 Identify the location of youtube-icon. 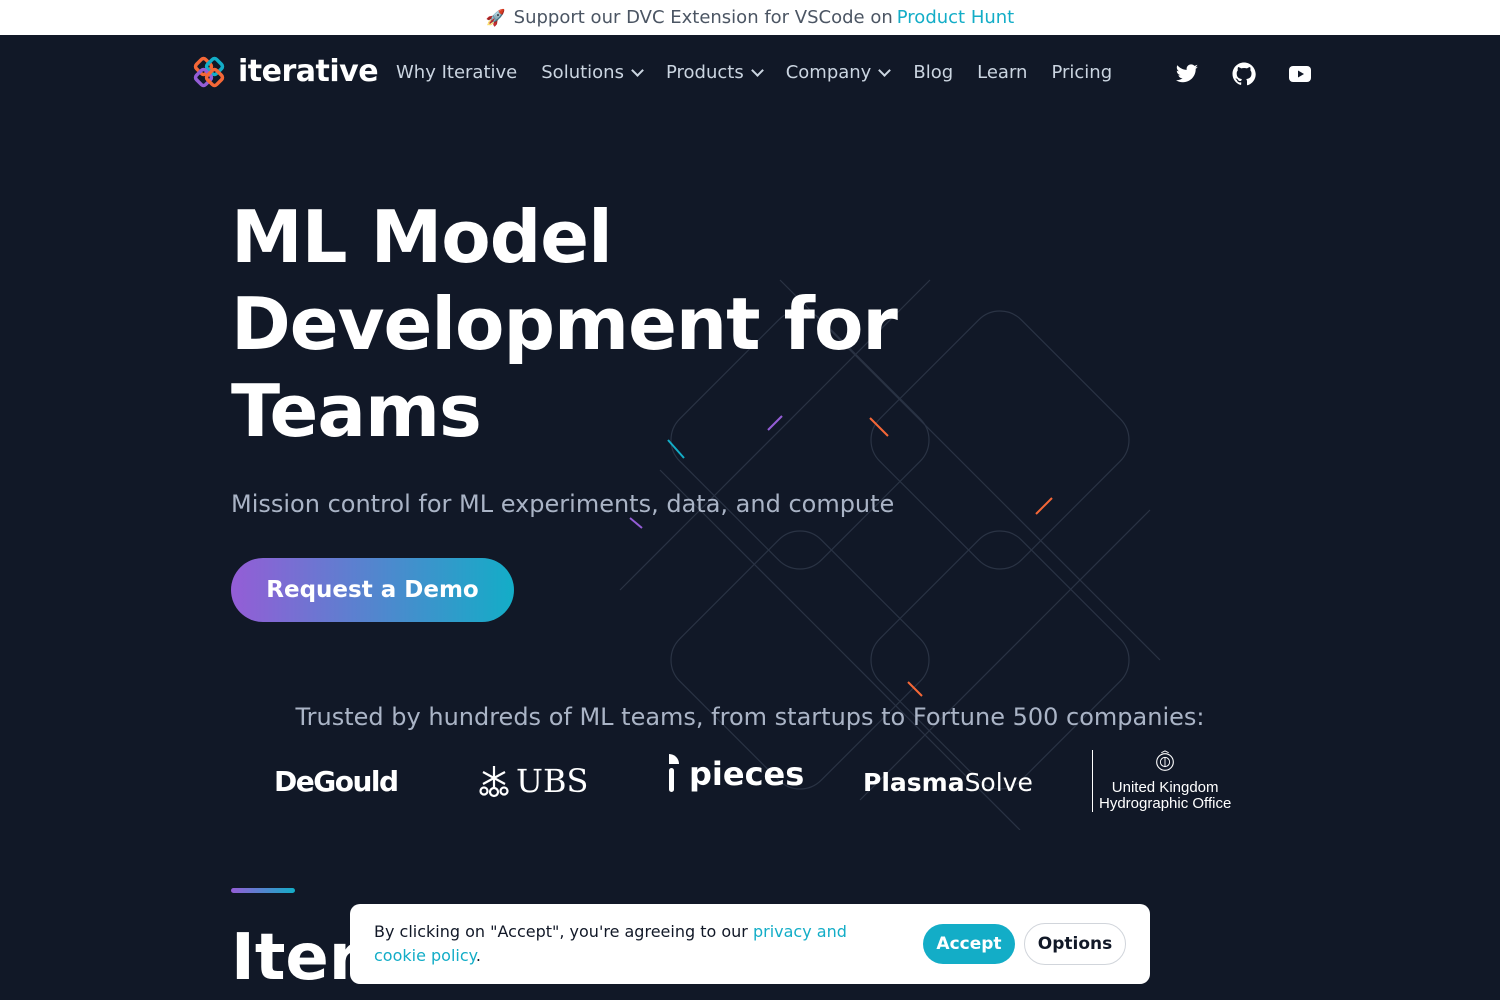
(1300, 74).